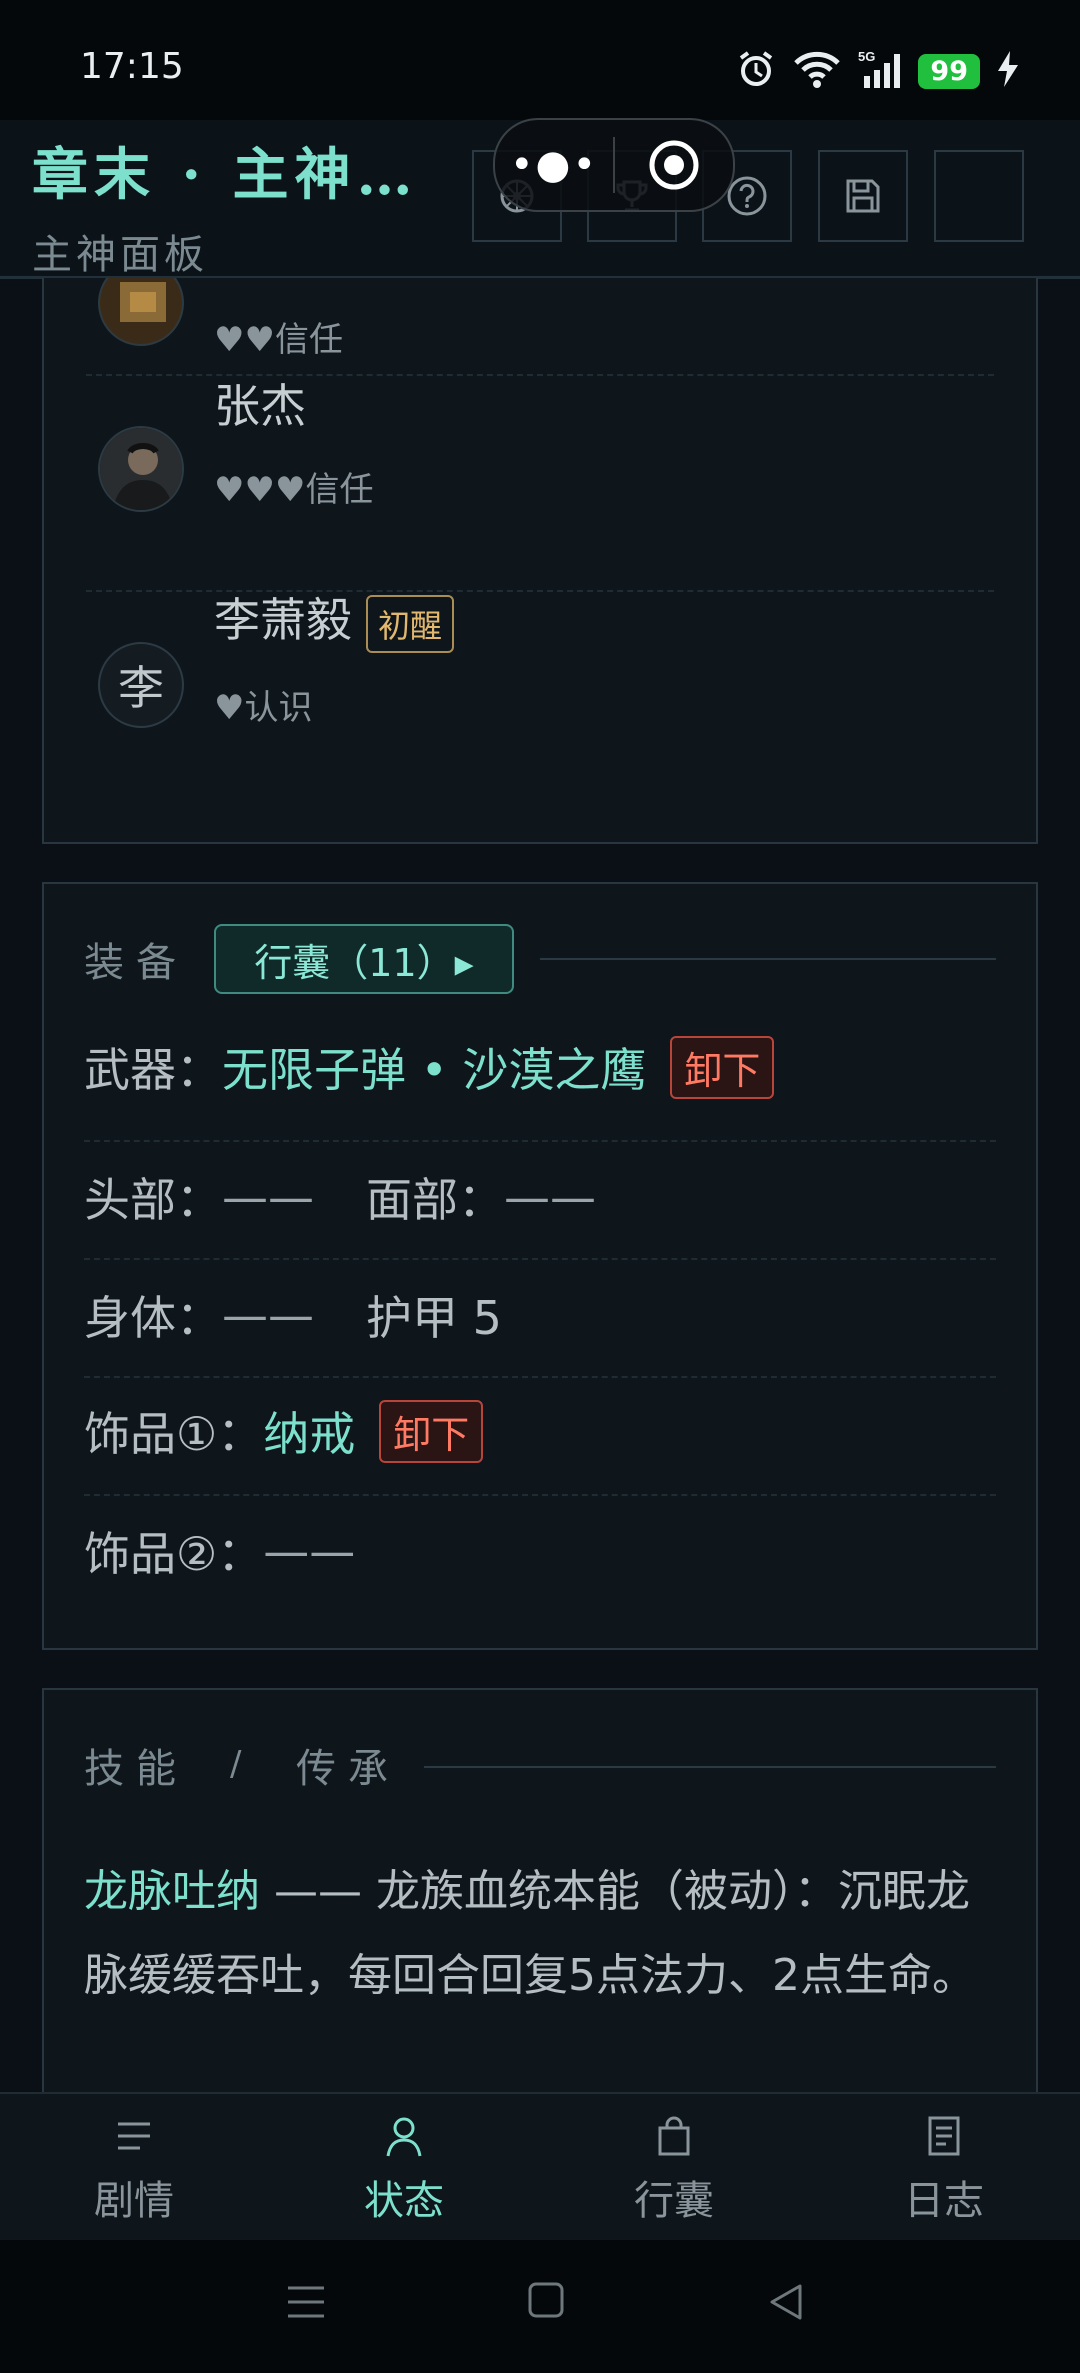  What do you see at coordinates (153, 1200) in the screenshot?
I see `head-label: 头部：` at bounding box center [153, 1200].